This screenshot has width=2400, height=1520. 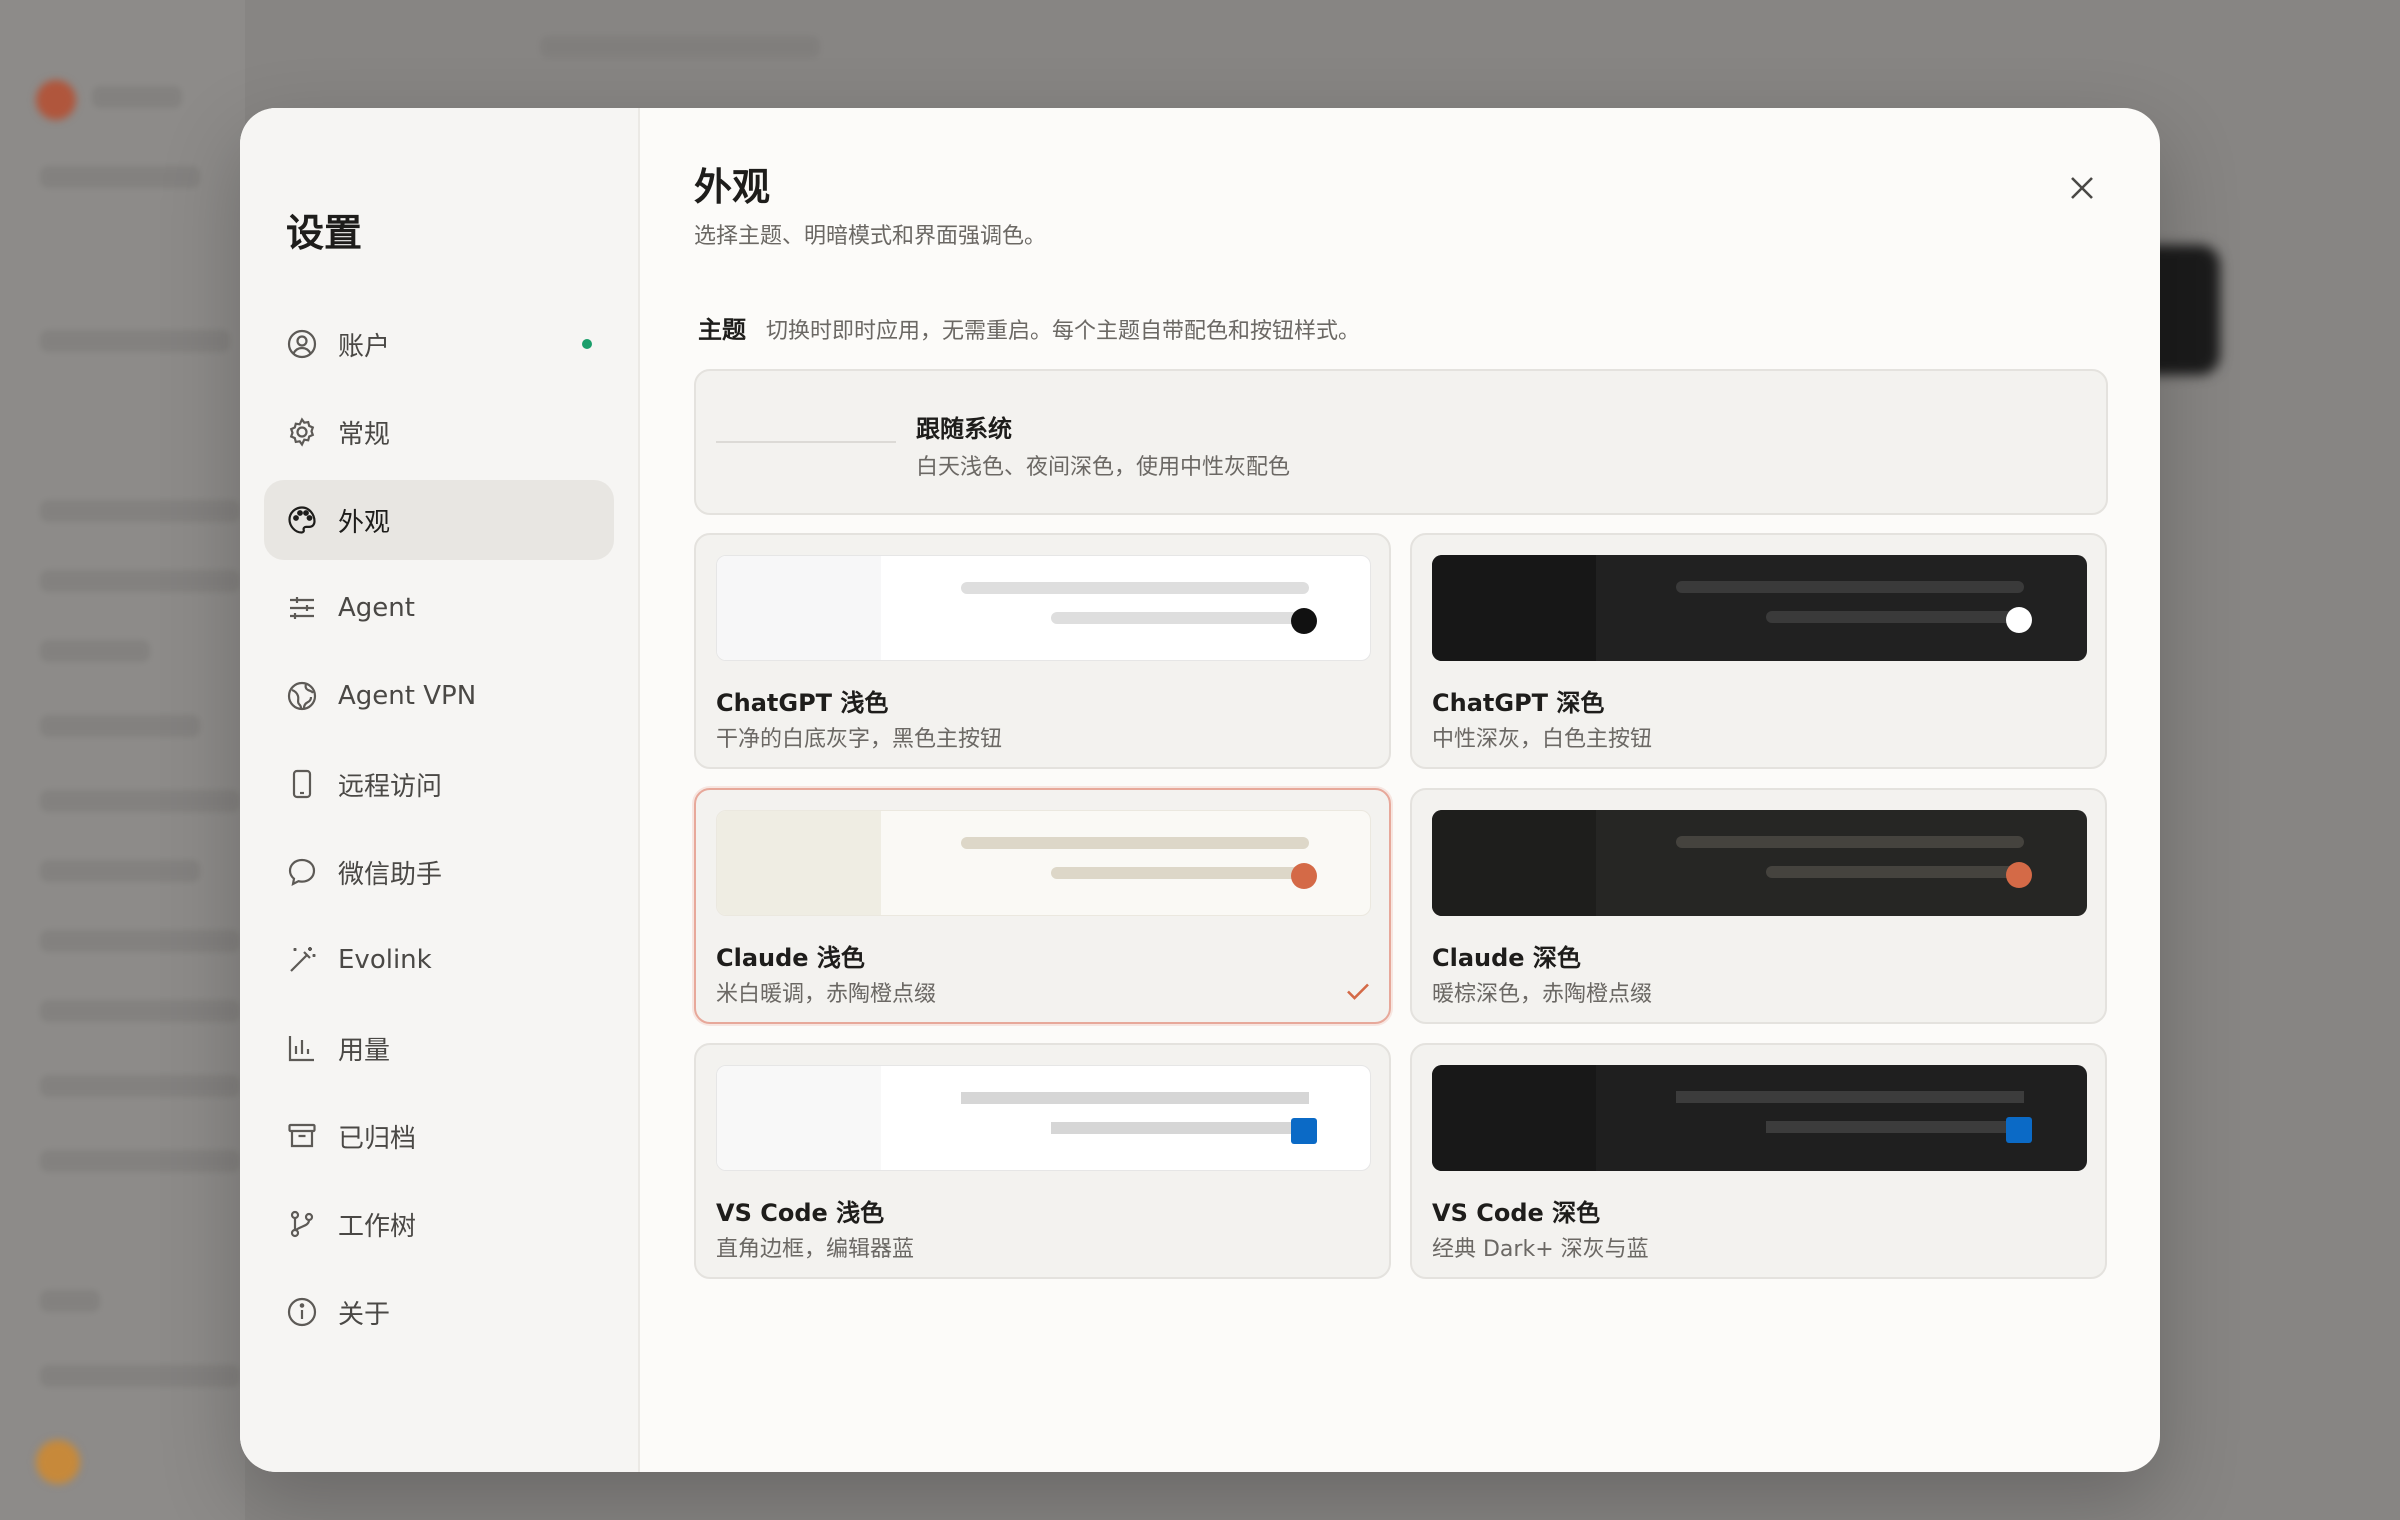 What do you see at coordinates (302, 784) in the screenshot?
I see `phone-icon` at bounding box center [302, 784].